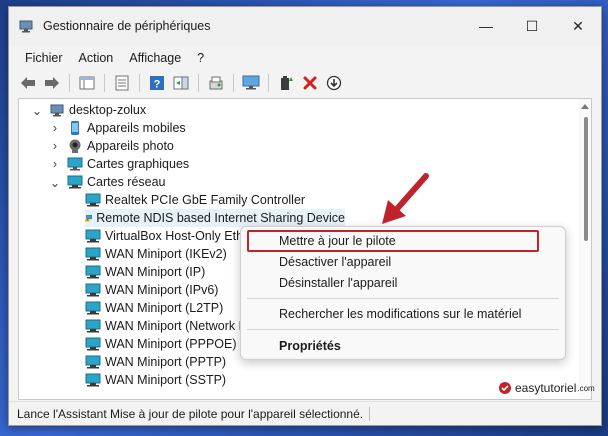 The width and height of the screenshot is (608, 436). I want to click on uninstall-icon, so click(310, 83).